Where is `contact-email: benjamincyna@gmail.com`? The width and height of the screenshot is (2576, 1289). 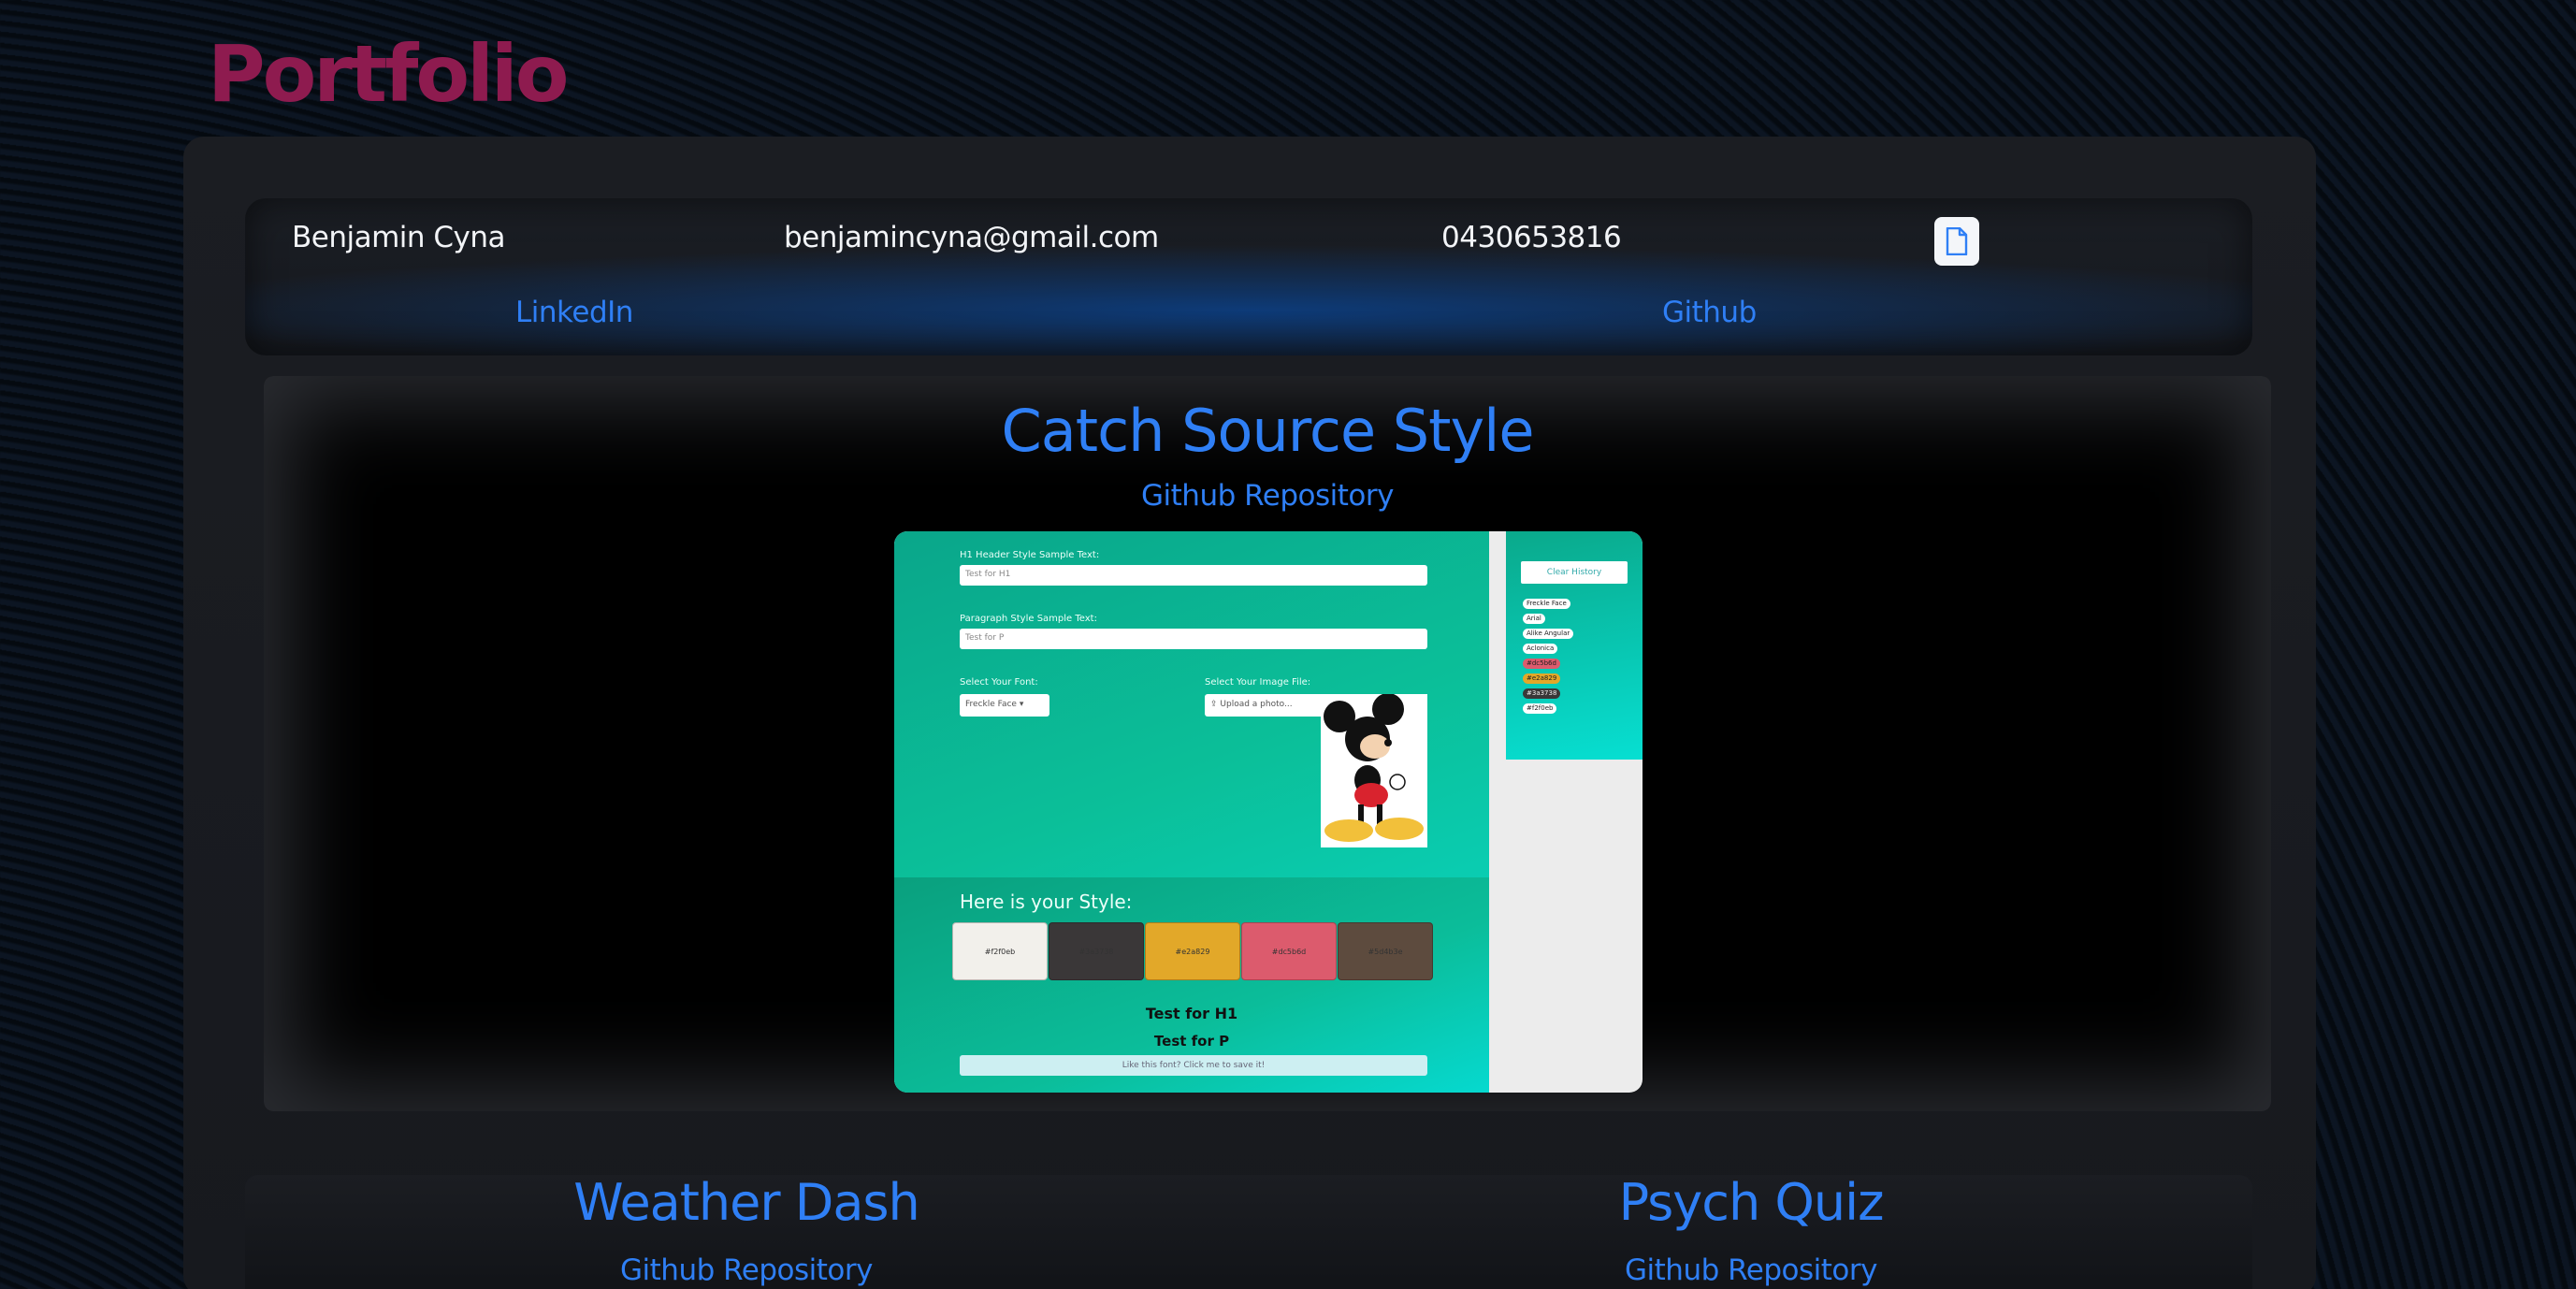
contact-email: benjamincyna@gmail.com is located at coordinates (972, 237).